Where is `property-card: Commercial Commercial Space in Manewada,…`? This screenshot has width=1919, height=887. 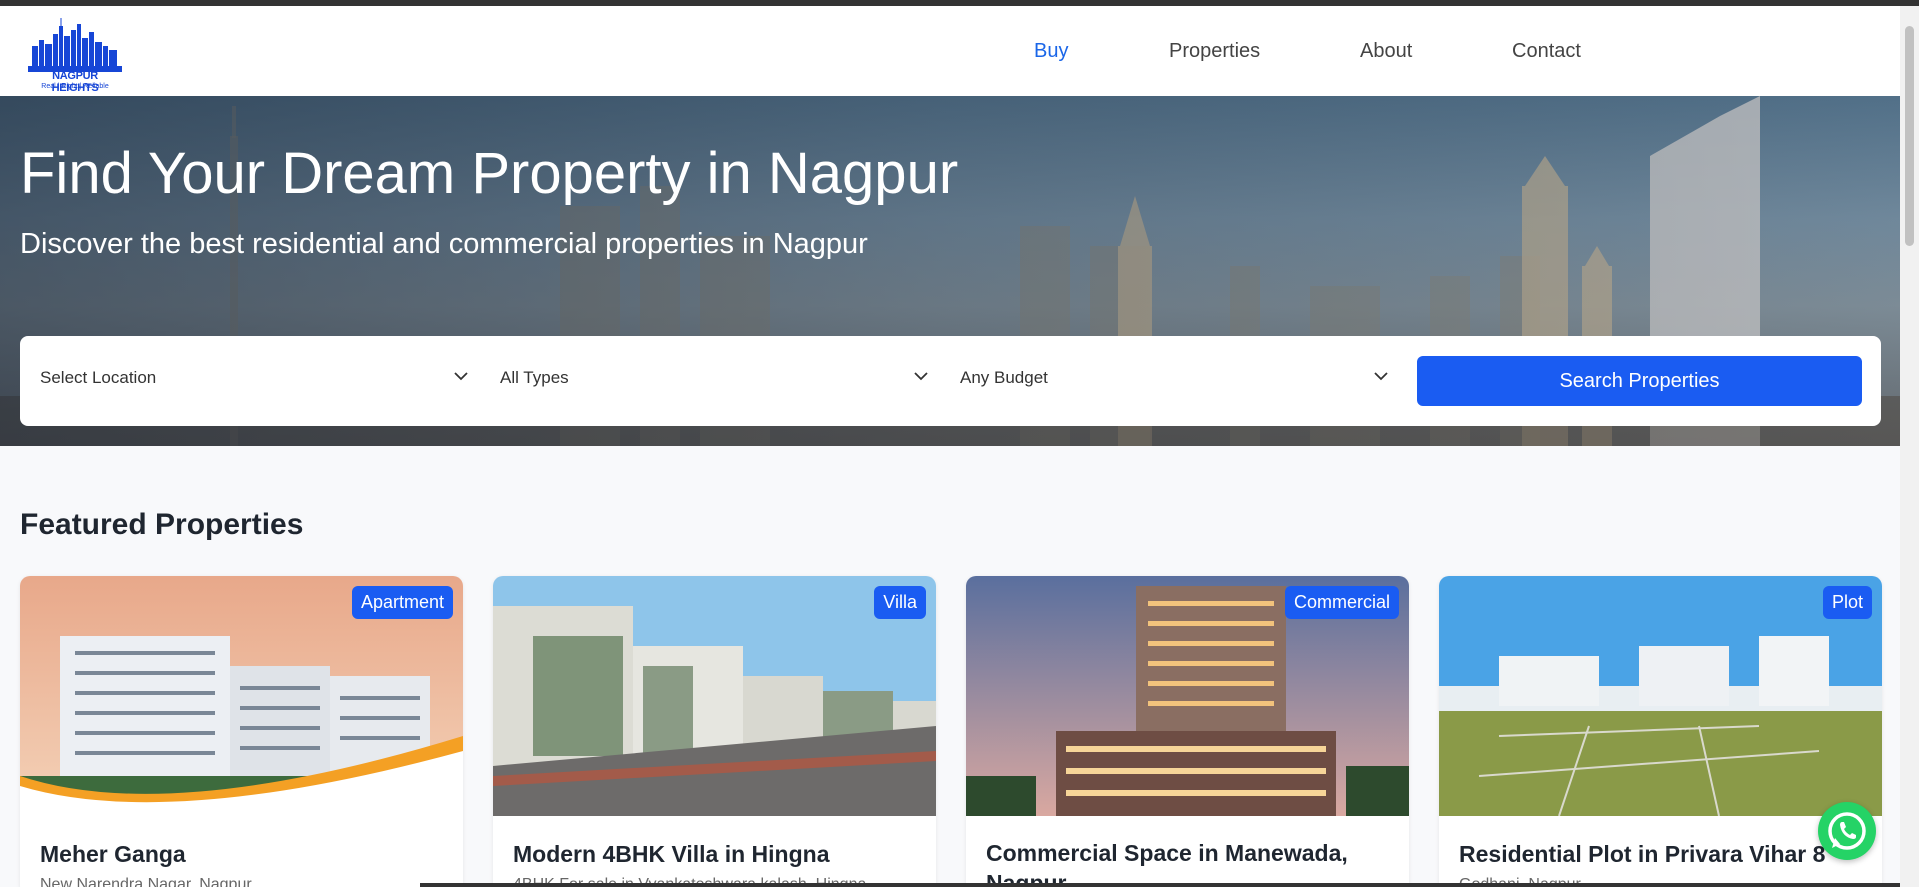 property-card: Commercial Commercial Space in Manewada,… is located at coordinates (1187, 731).